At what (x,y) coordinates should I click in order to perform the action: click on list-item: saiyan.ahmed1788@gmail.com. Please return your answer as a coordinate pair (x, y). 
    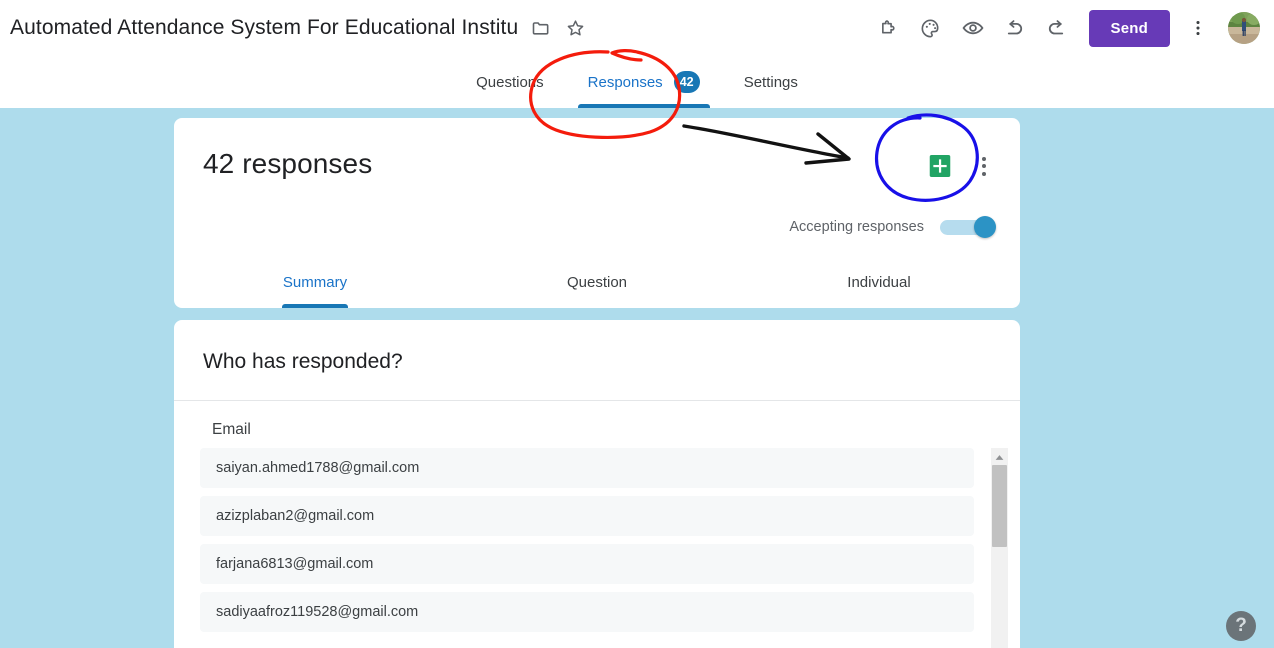
    Looking at the image, I should click on (587, 468).